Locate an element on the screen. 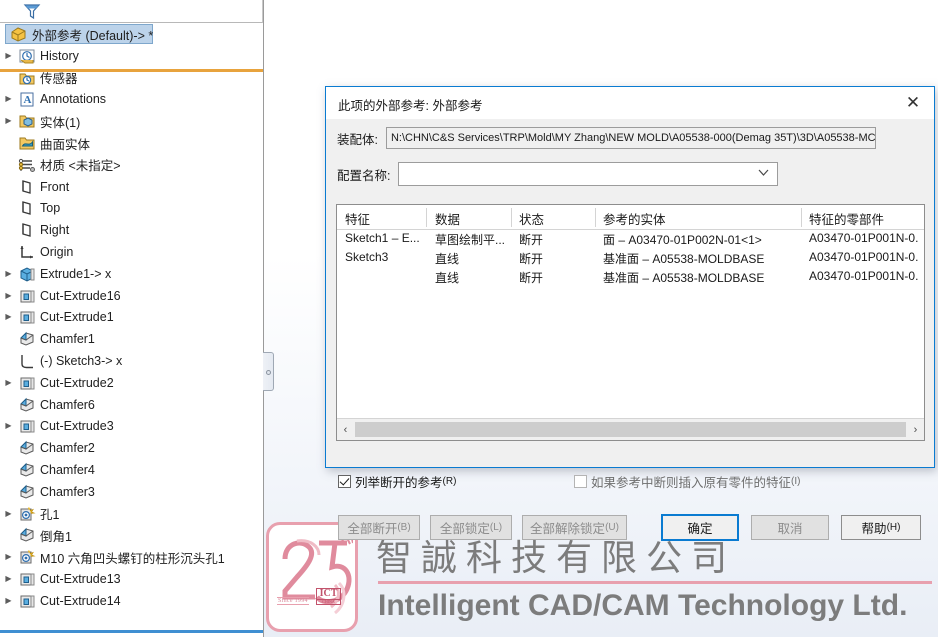 The height and width of the screenshot is (637, 938). tree-item-label: Front is located at coordinates (55, 186).